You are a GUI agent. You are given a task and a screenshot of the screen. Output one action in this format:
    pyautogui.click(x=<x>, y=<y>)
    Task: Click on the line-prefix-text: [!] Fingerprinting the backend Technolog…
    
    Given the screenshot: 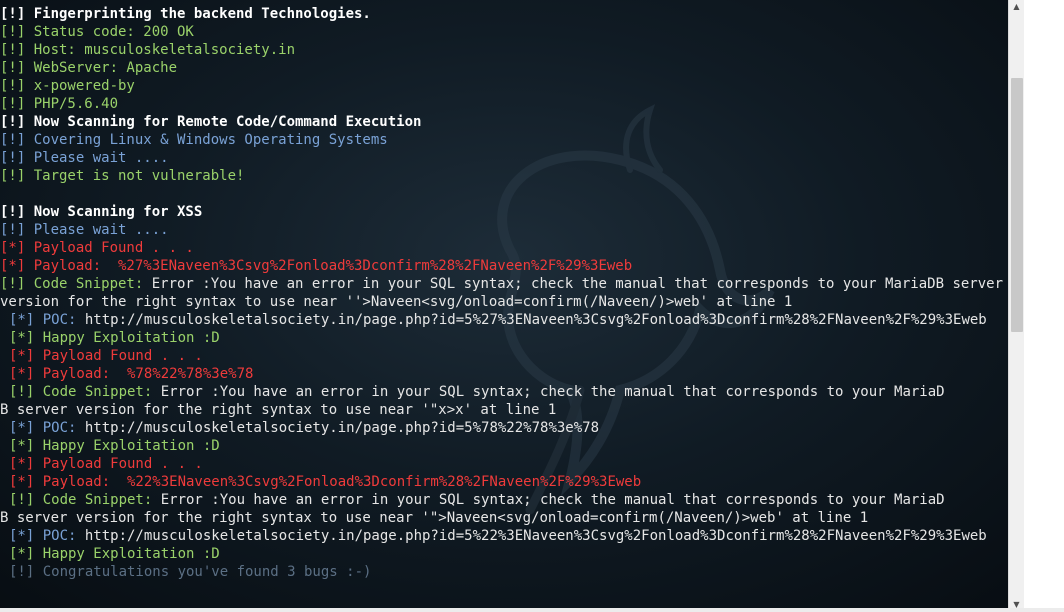 What is the action you would take?
    pyautogui.click(x=185, y=14)
    